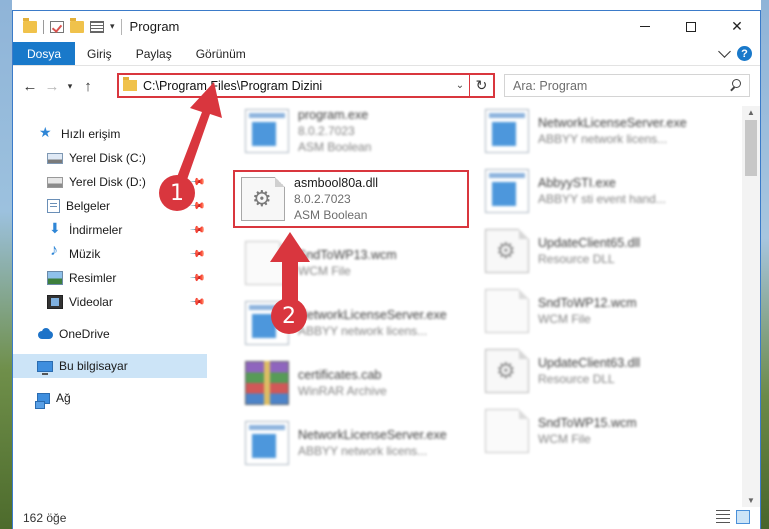 The image size is (769, 529). I want to click on sidebar-item-onedrive: OneDrive, so click(110, 334).